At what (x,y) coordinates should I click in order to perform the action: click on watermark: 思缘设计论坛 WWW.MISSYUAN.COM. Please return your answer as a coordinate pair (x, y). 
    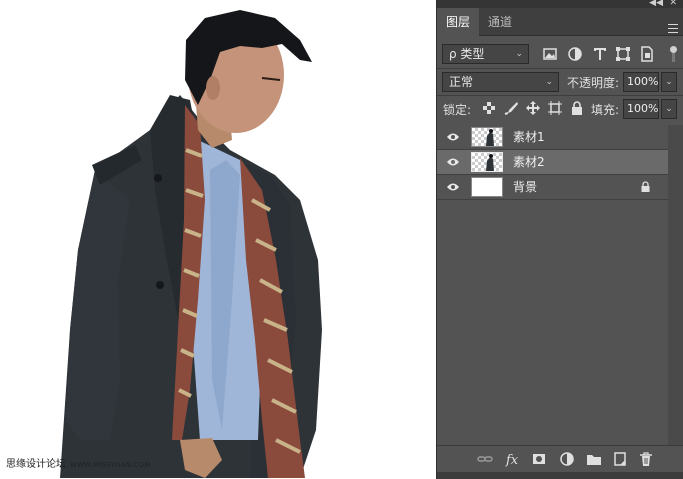
    Looking at the image, I should click on (78, 462).